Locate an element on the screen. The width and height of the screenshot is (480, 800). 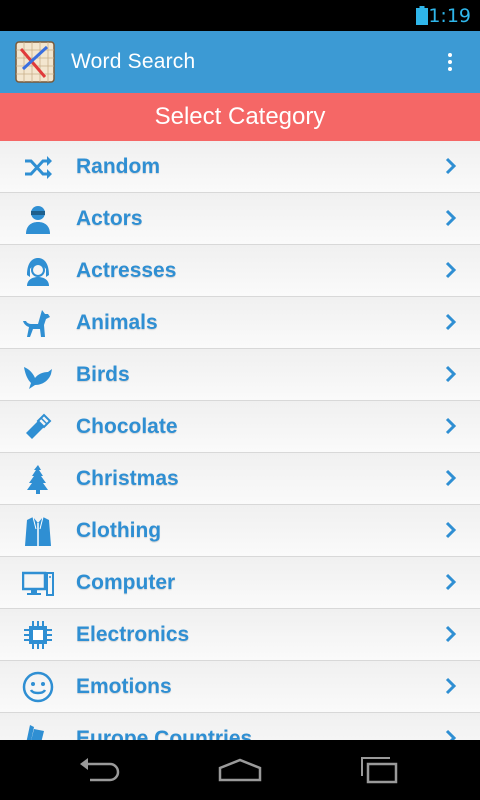
category-item-random: Random is located at coordinates (240, 167).